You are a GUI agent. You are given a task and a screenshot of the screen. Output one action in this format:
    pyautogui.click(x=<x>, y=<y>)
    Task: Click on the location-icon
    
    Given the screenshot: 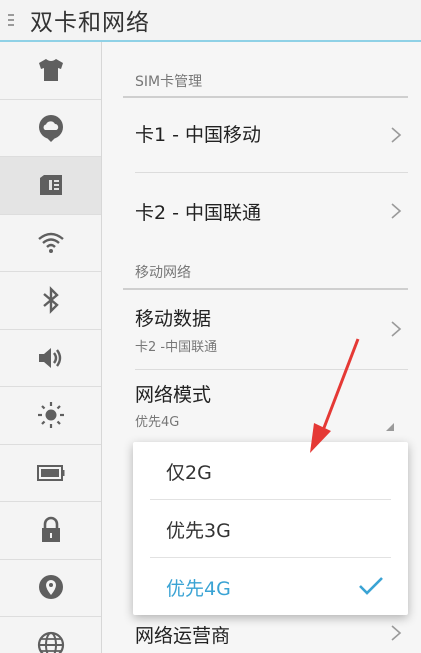 What is the action you would take?
    pyautogui.click(x=50, y=586)
    